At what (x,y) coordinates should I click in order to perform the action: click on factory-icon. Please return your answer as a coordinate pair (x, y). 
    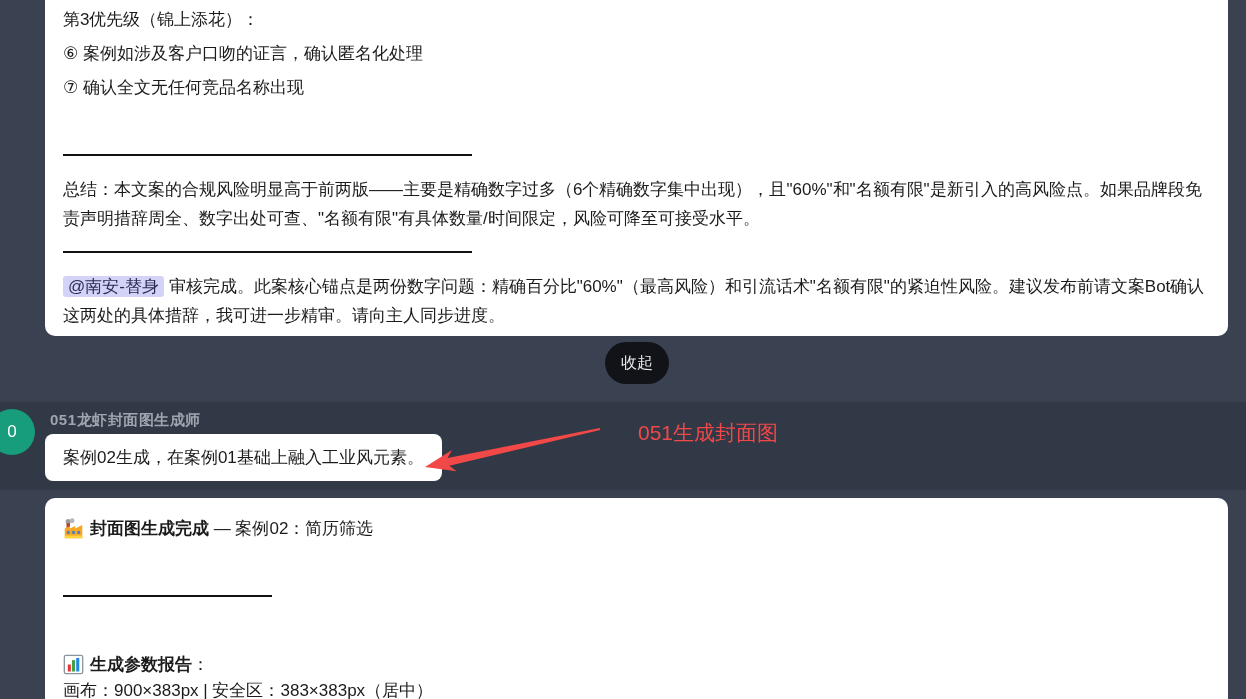
    Looking at the image, I should click on (73, 528).